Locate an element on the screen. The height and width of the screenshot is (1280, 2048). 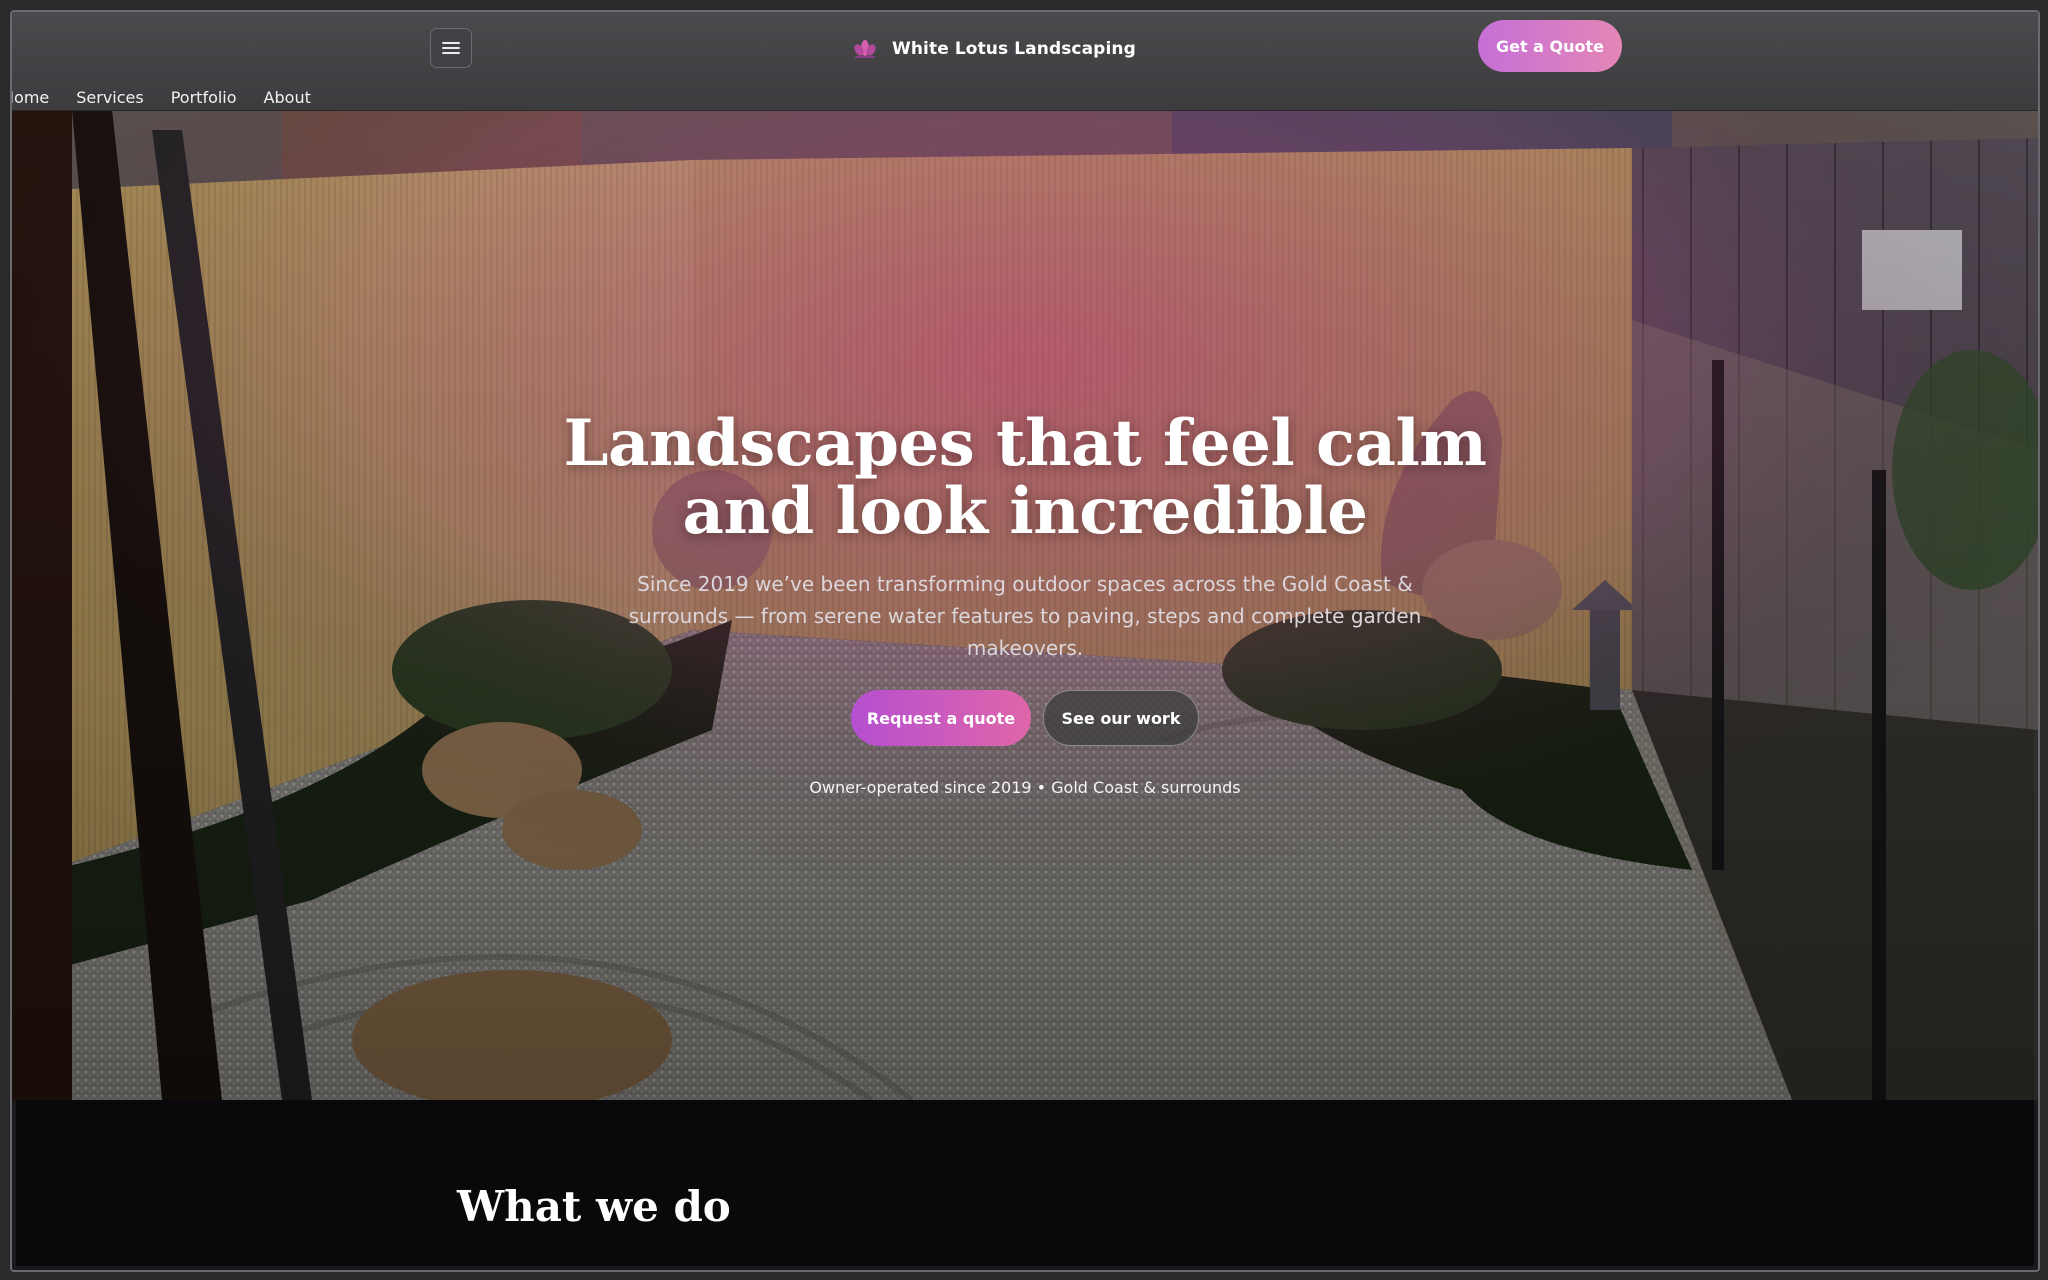
request-quote-button: Request a quote is located at coordinates (941, 718).